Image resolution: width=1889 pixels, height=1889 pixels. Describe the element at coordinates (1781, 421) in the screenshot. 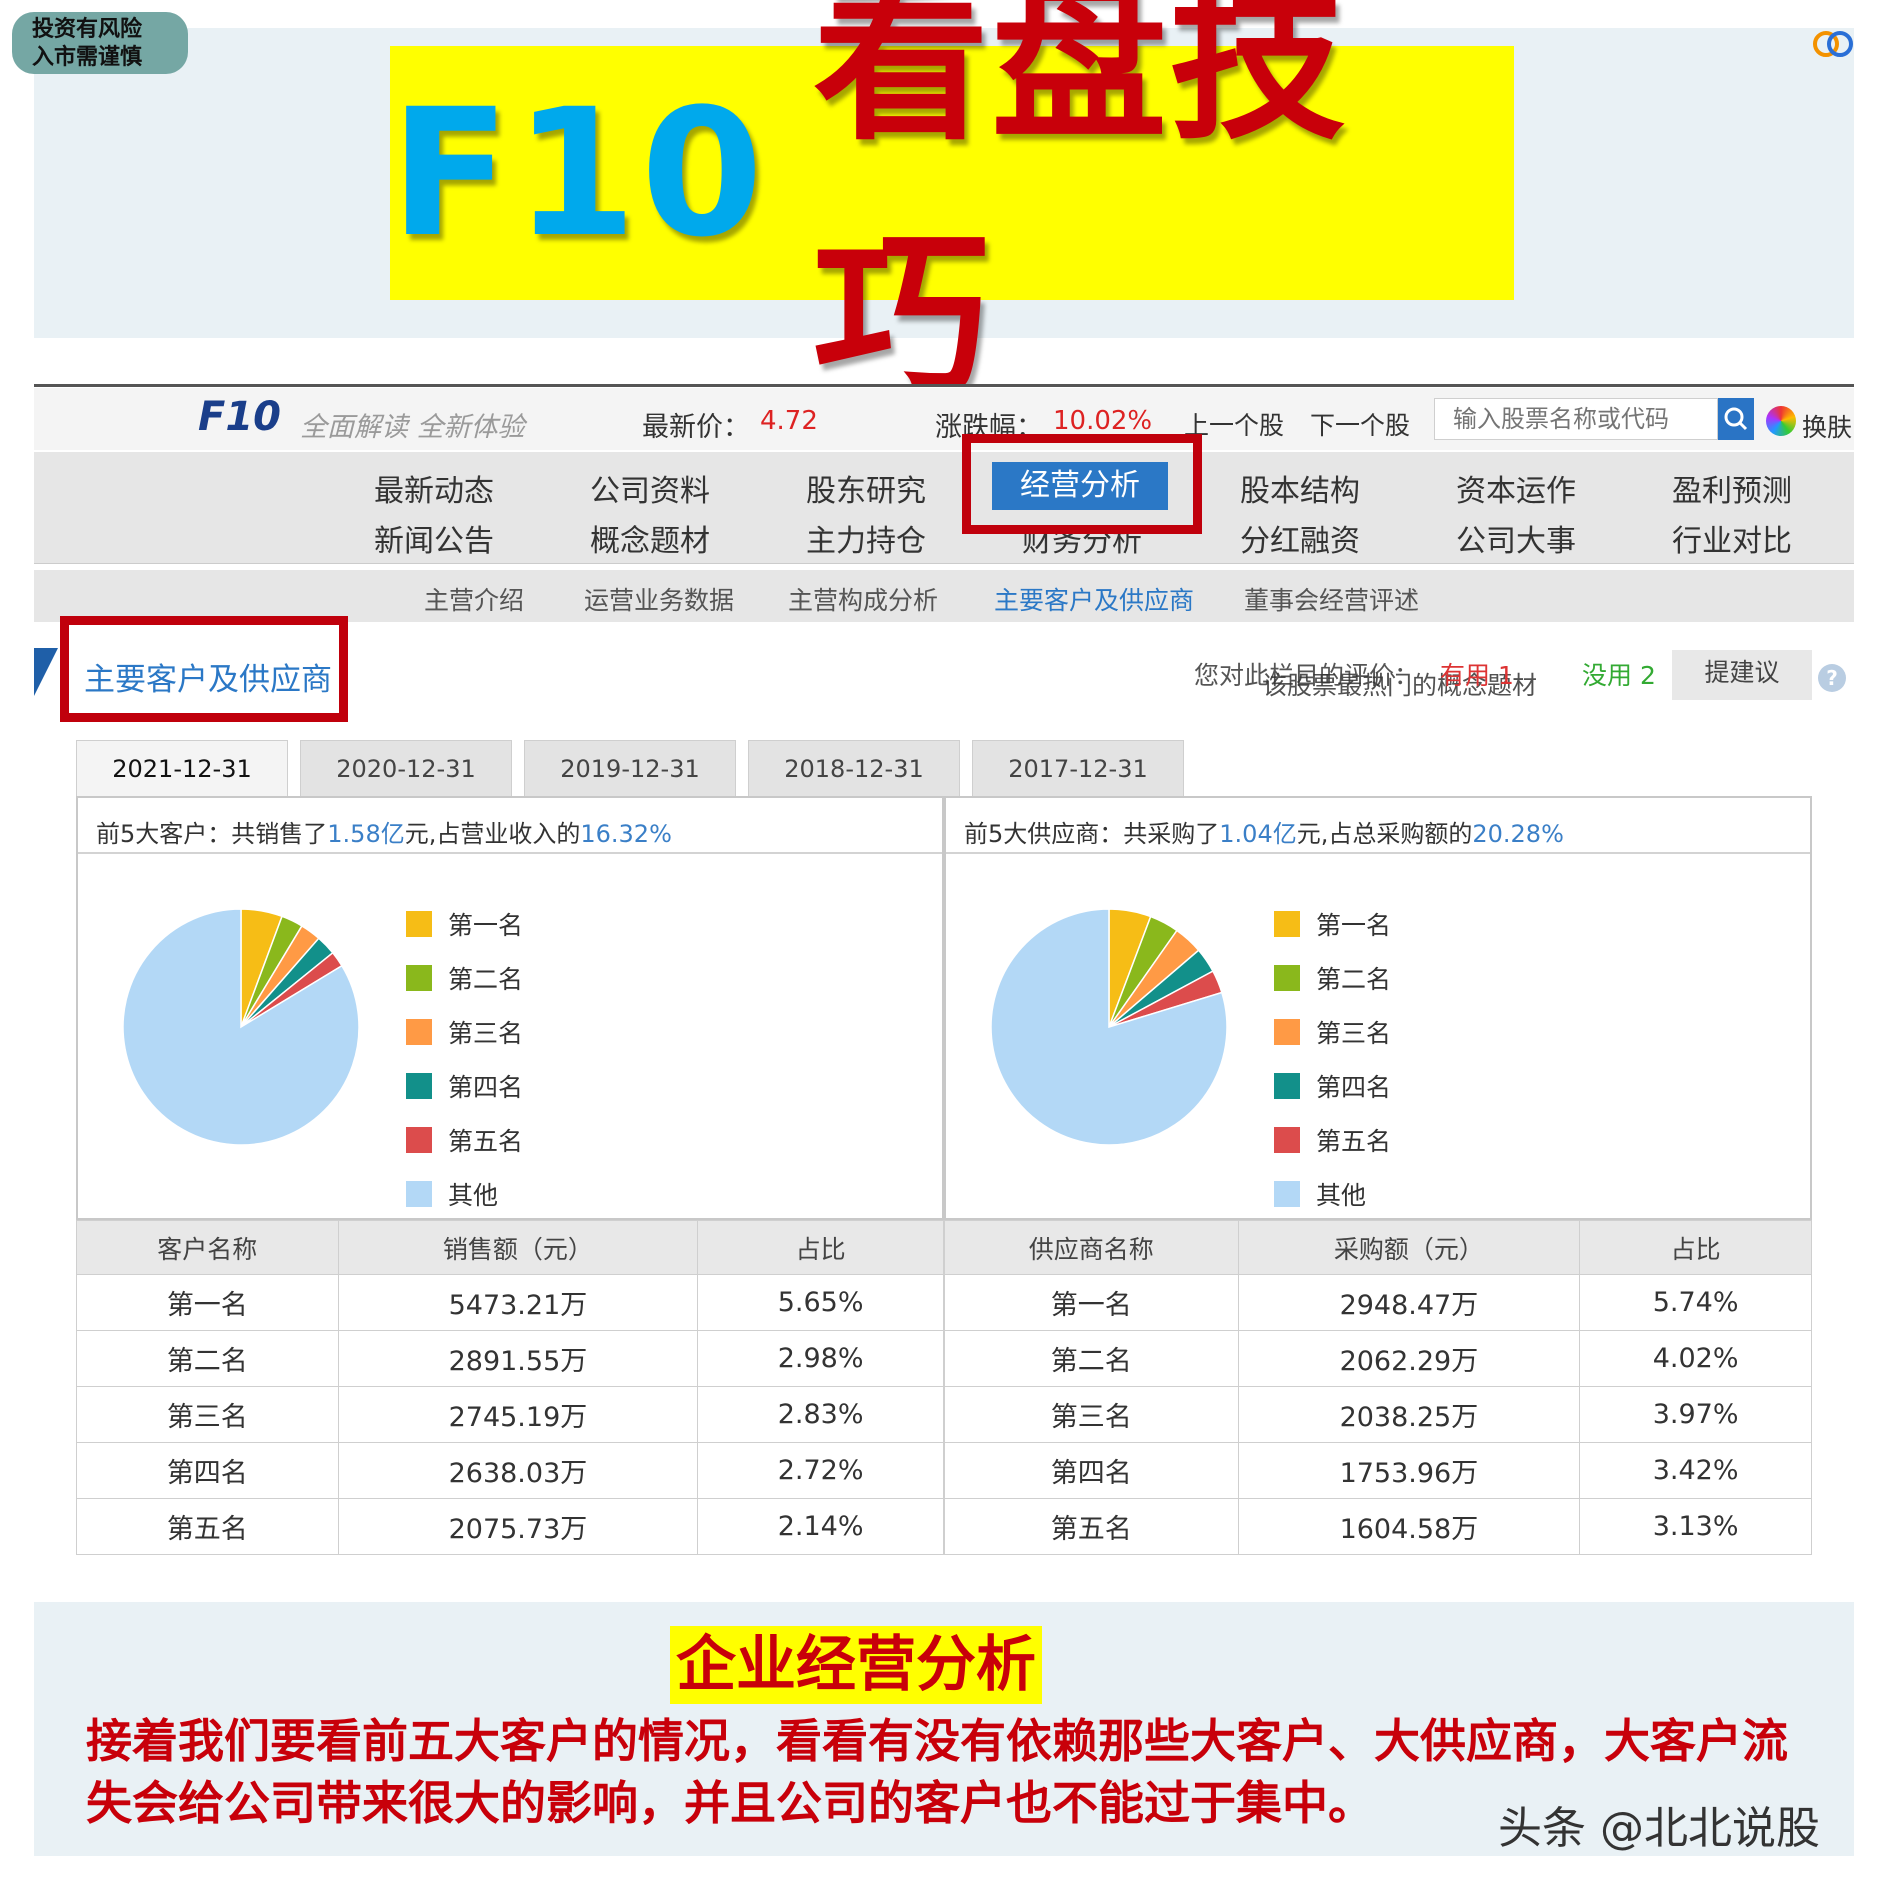

I see `skin-color-icon` at that location.